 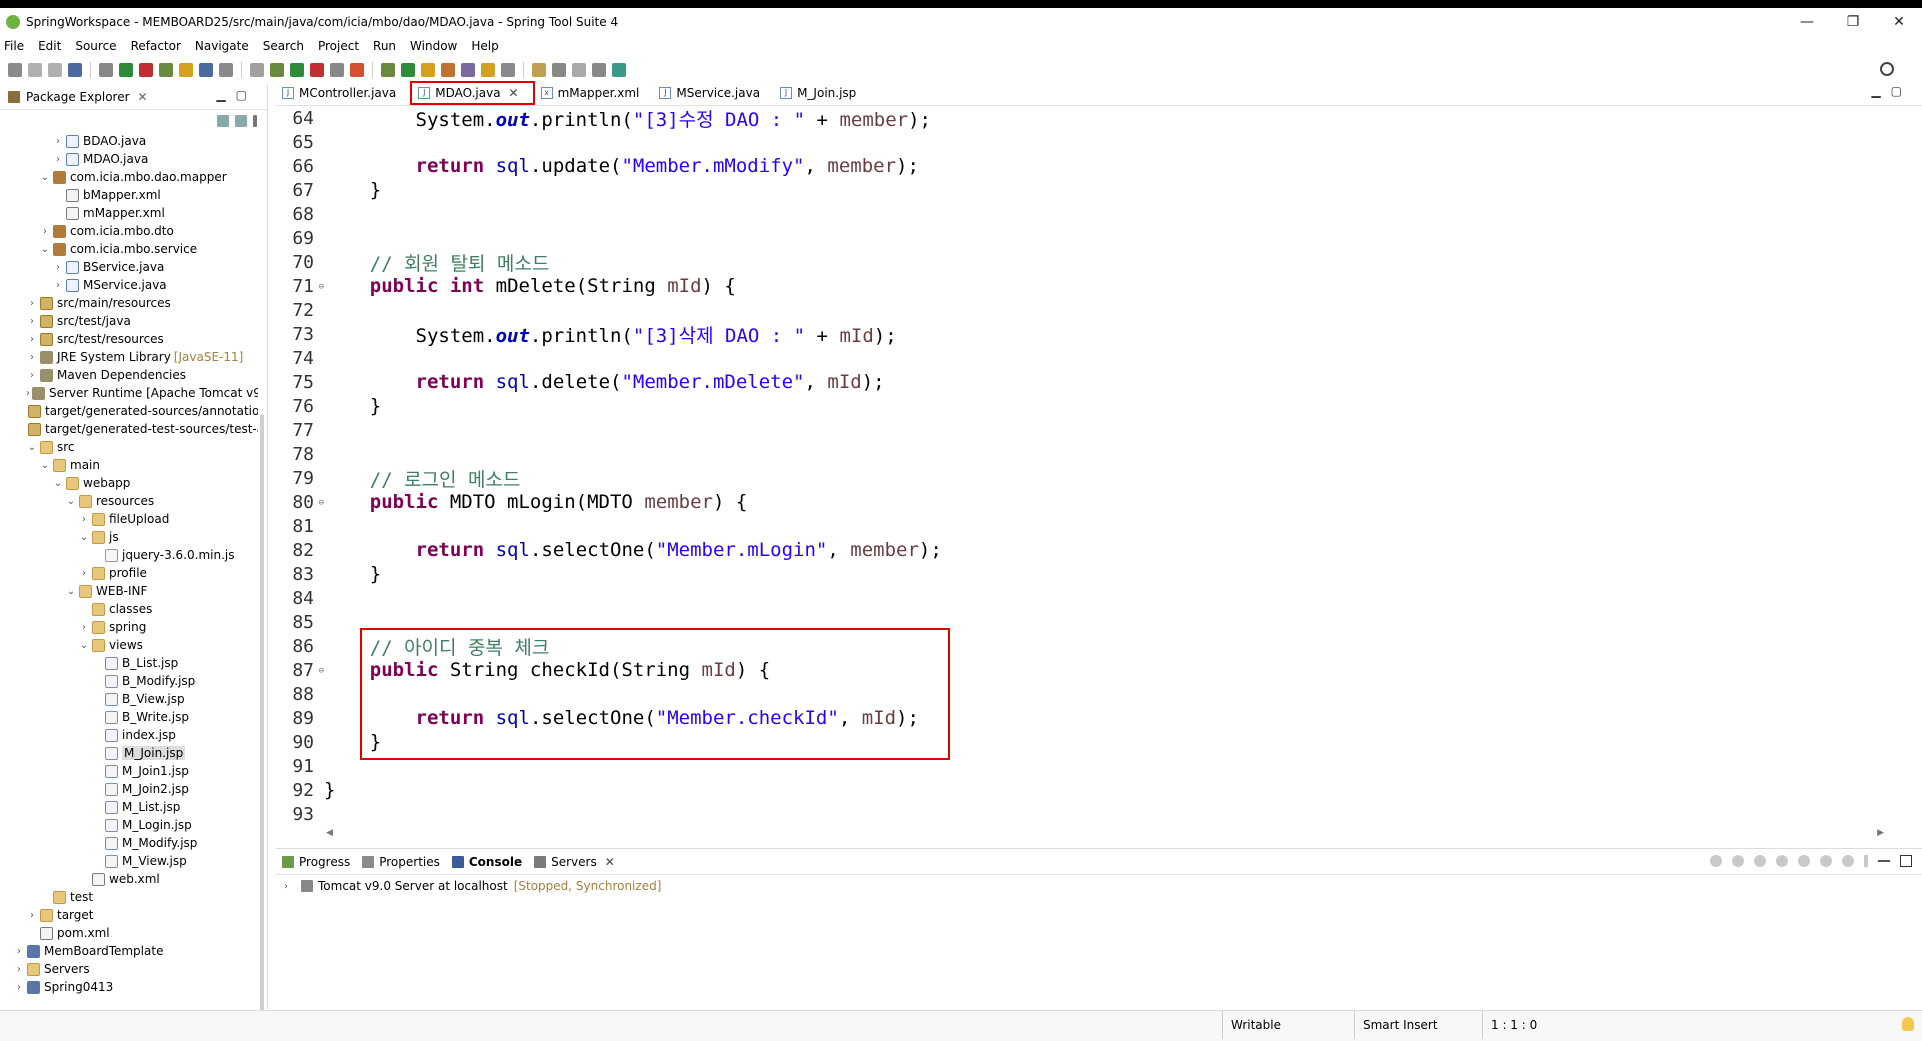 What do you see at coordinates (343, 93) in the screenshot?
I see `editor-tab: J MController.java` at bounding box center [343, 93].